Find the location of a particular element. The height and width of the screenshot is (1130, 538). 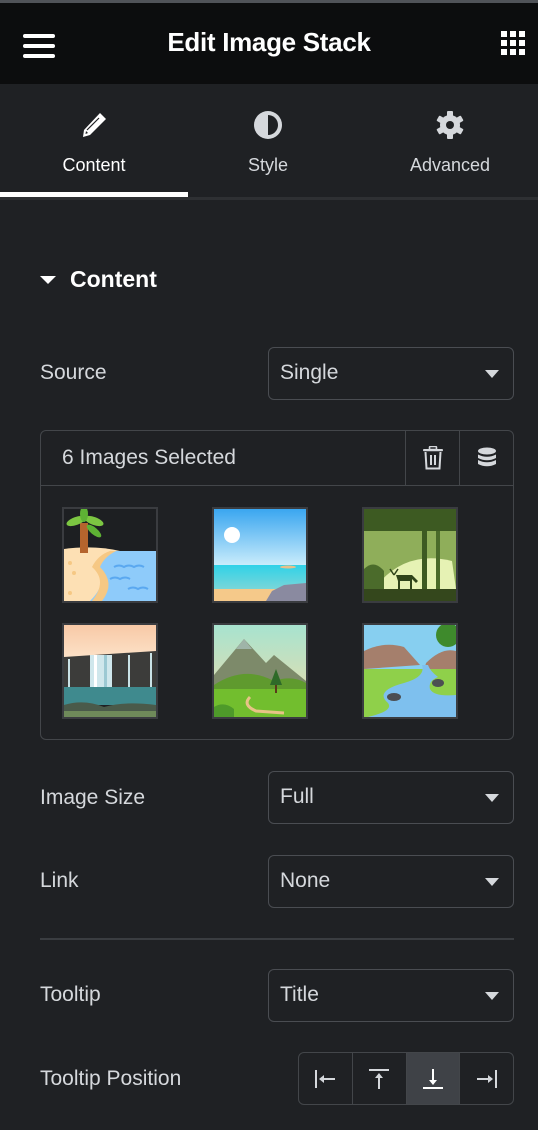

tooltip-position-left-button is located at coordinates (326, 1078).